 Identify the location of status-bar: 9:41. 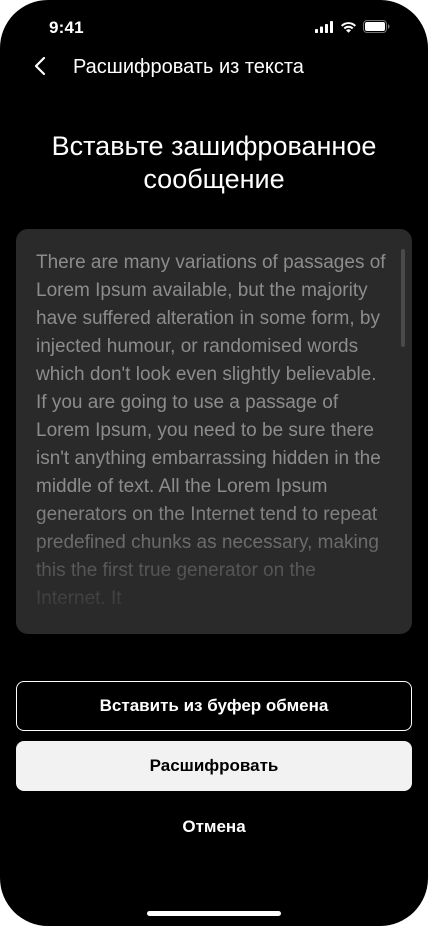
(214, 27).